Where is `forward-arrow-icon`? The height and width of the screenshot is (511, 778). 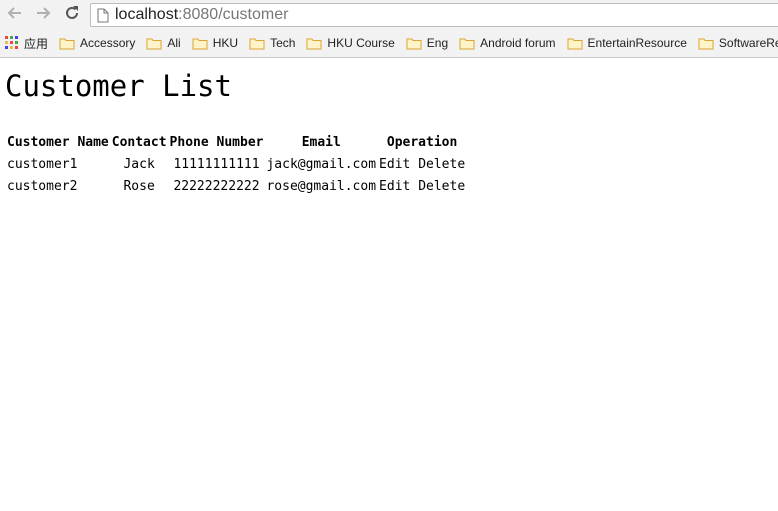
forward-arrow-icon is located at coordinates (43, 15).